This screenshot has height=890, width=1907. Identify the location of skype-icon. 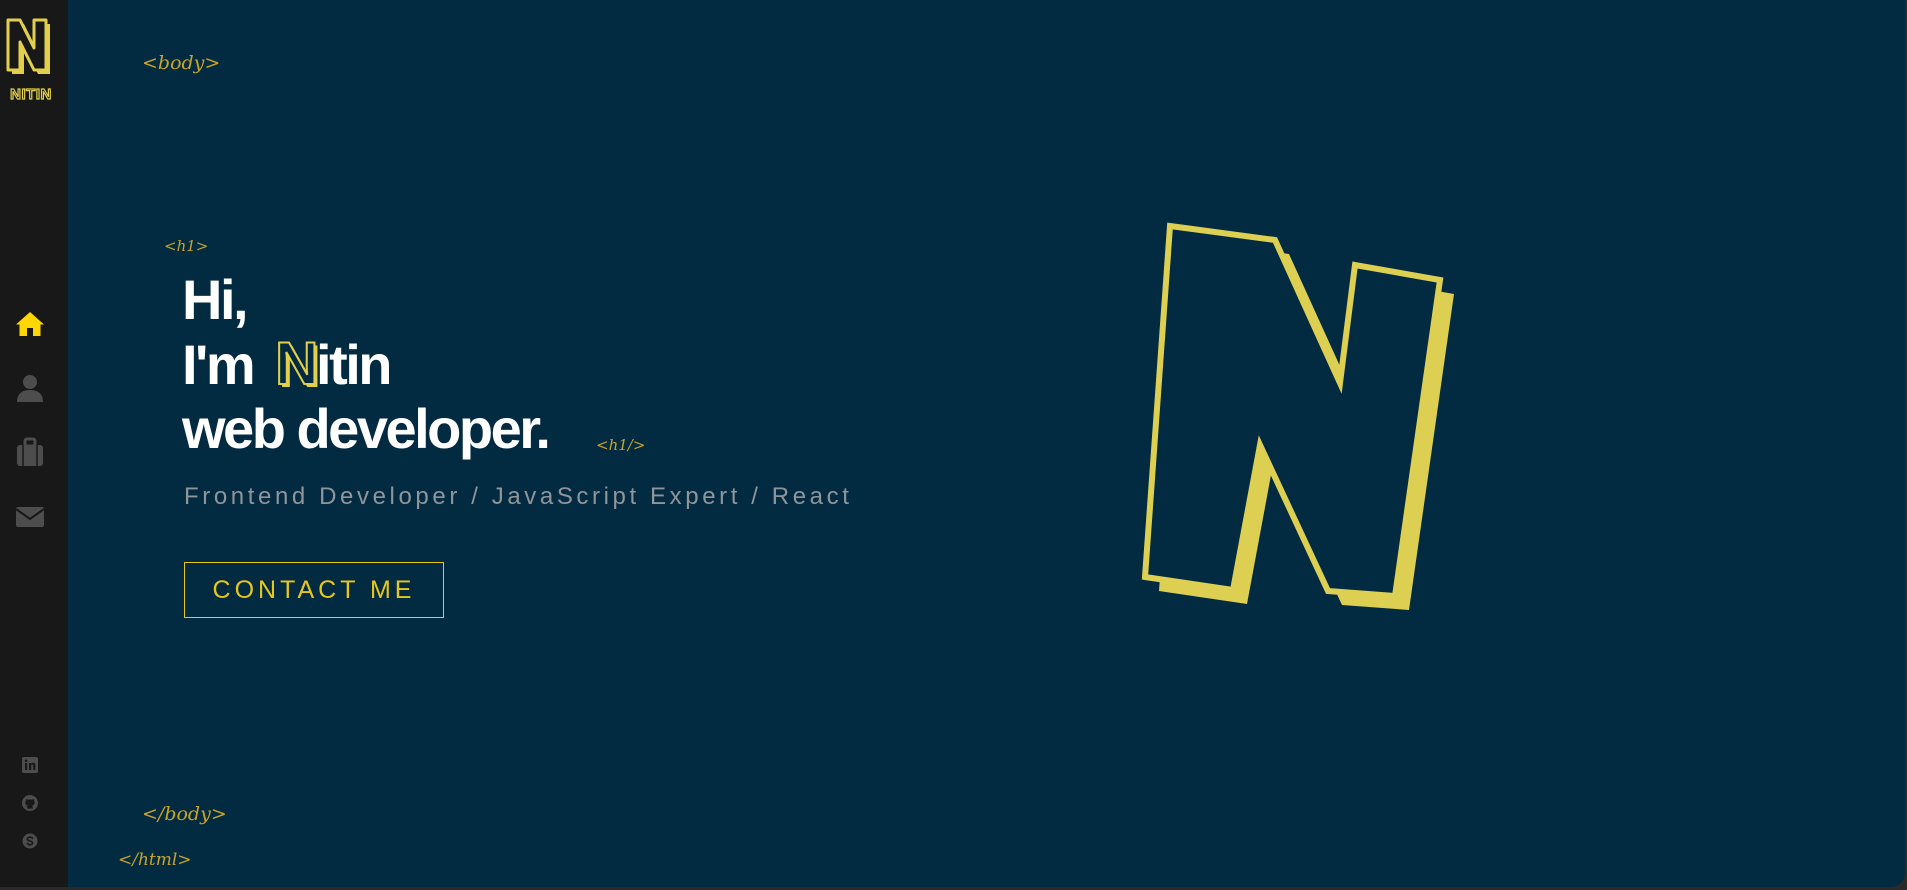
(30, 841).